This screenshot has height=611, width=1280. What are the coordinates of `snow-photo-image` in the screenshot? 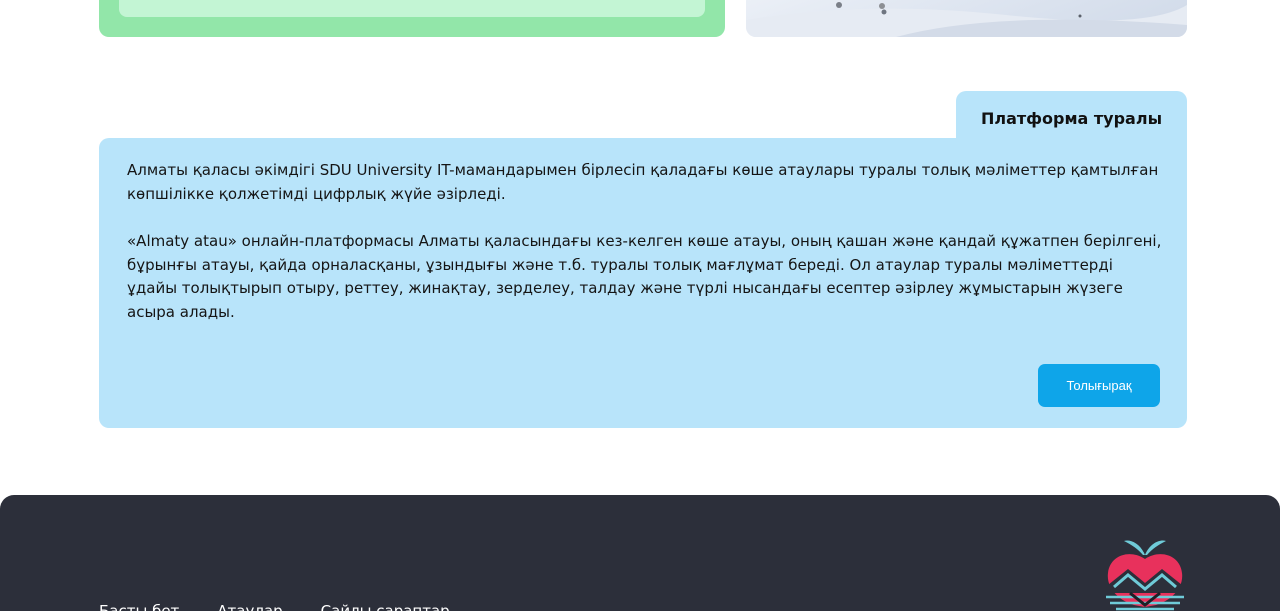 It's located at (966, 19).